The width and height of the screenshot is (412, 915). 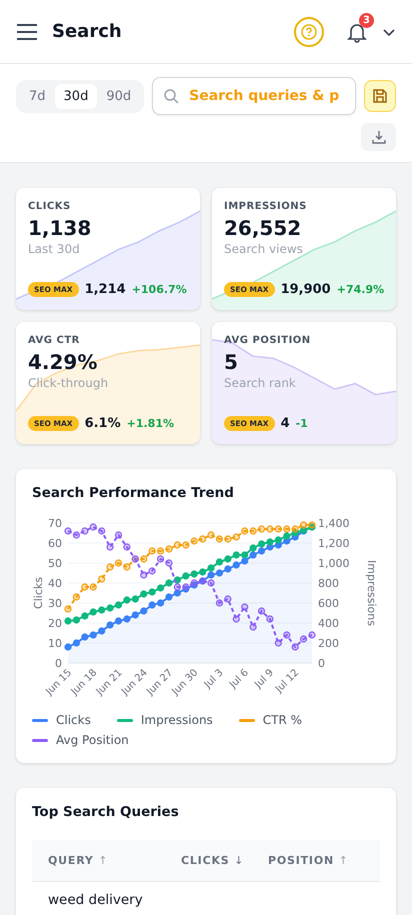 I want to click on menu-icon, so click(x=27, y=31).